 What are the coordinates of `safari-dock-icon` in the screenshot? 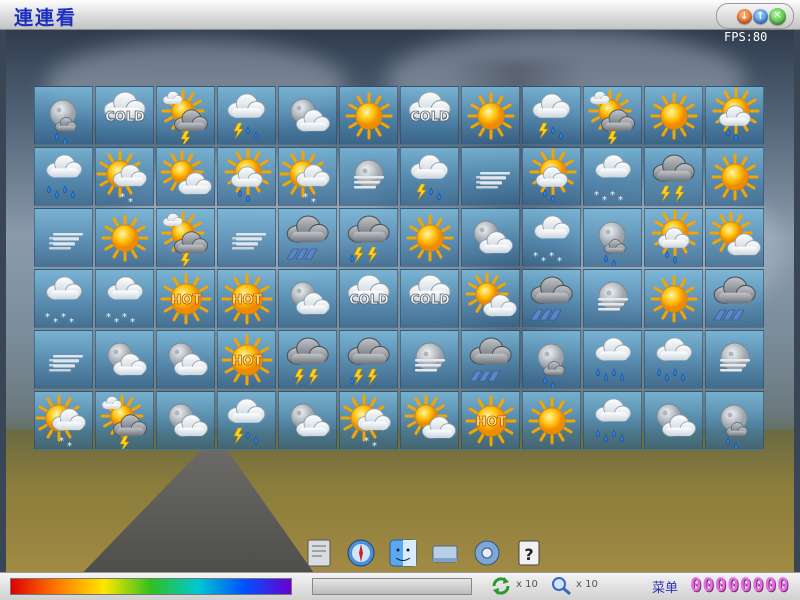 It's located at (361, 553).